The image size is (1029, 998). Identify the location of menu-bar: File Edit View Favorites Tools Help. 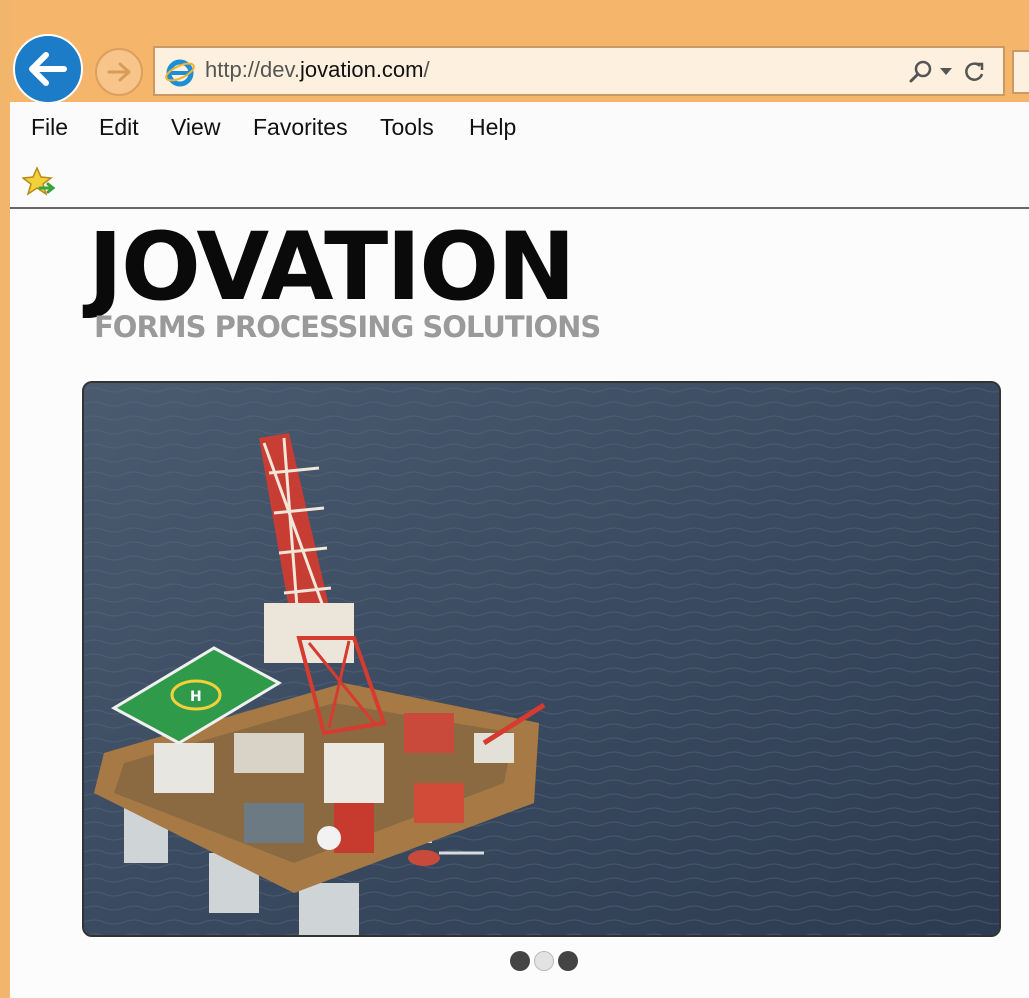
(519, 129).